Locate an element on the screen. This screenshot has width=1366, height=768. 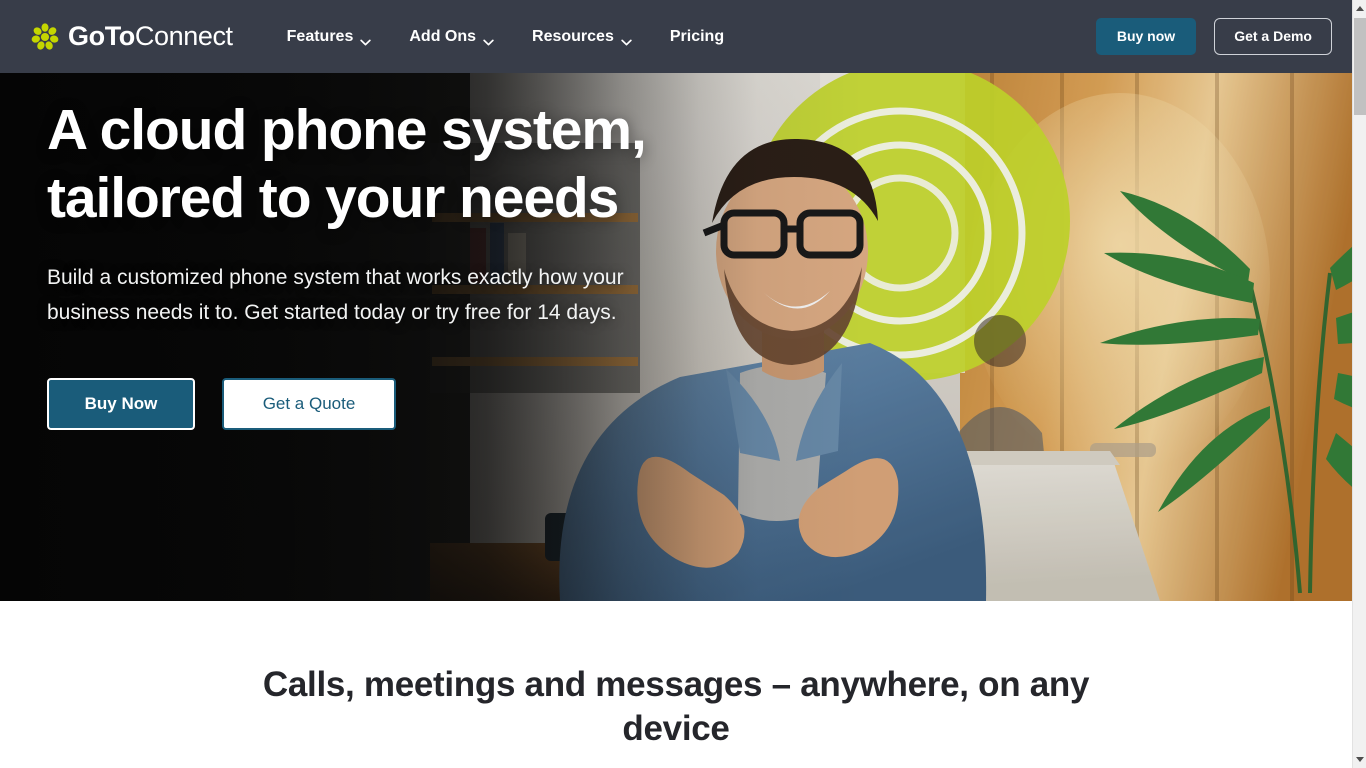
nav-label: Features is located at coordinates (320, 36).